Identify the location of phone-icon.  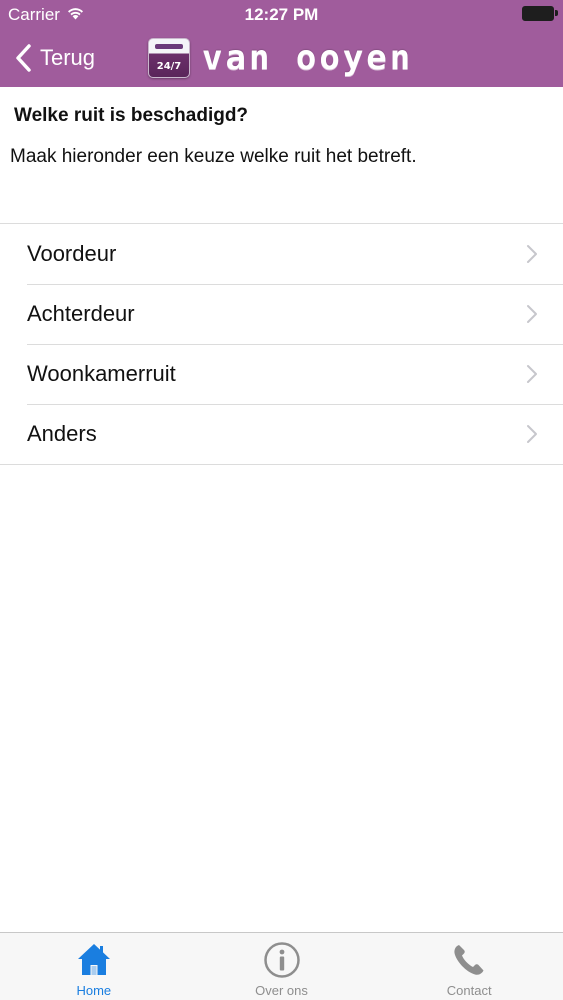
(469, 960).